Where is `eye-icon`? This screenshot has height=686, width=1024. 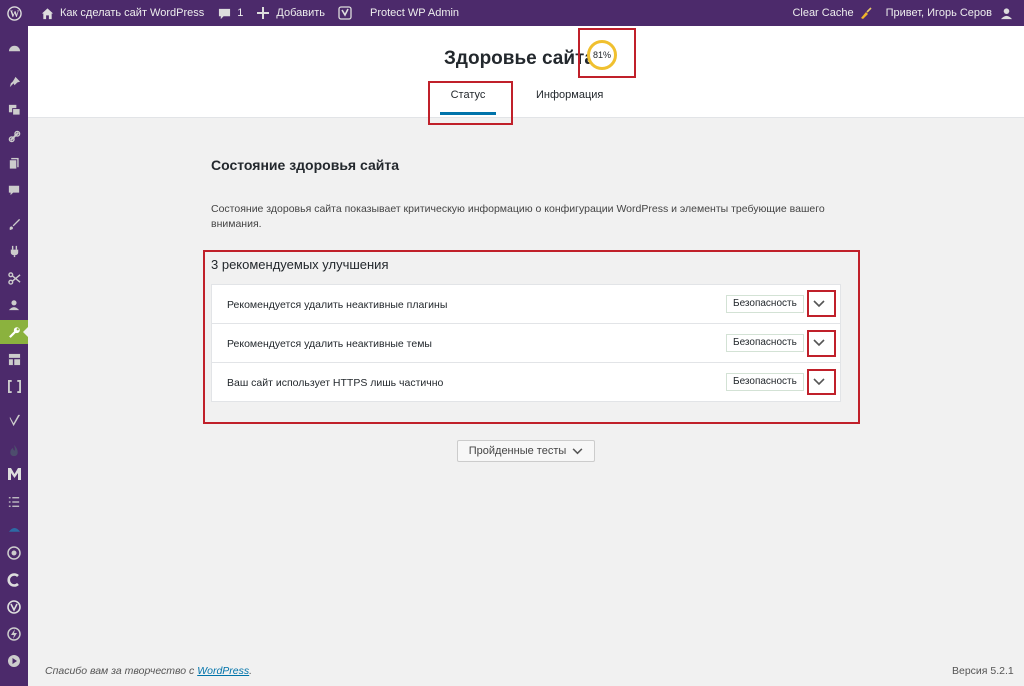
eye-icon is located at coordinates (14, 553).